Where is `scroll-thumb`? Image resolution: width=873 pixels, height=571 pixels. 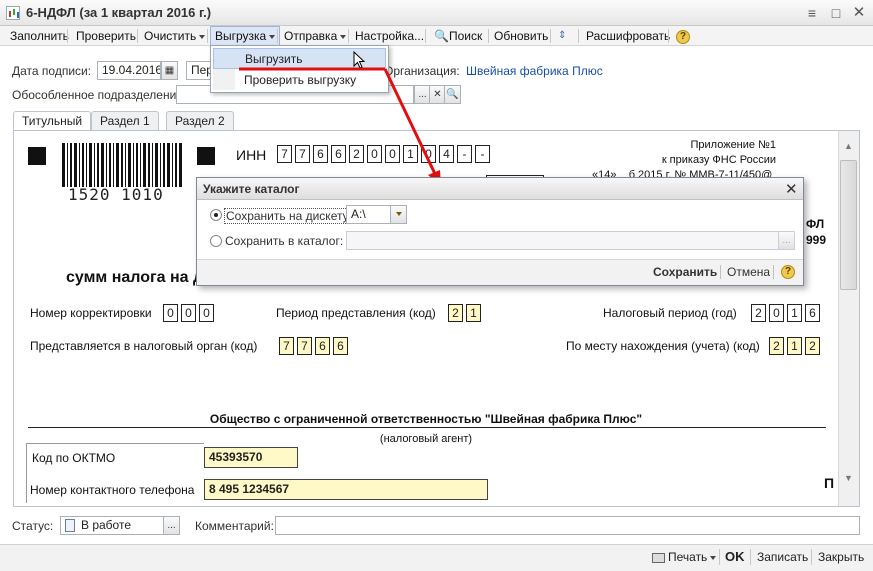 scroll-thumb is located at coordinates (848, 225).